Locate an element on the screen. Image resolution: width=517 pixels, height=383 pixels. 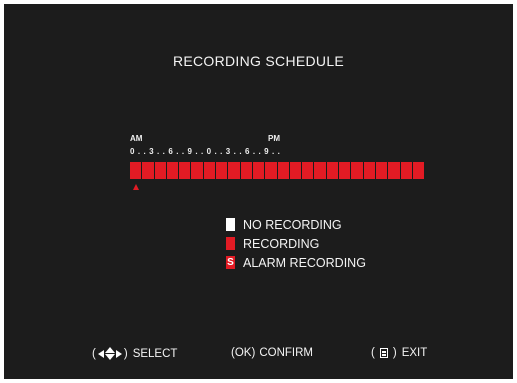
schedule-timeline is located at coordinates (277, 170).